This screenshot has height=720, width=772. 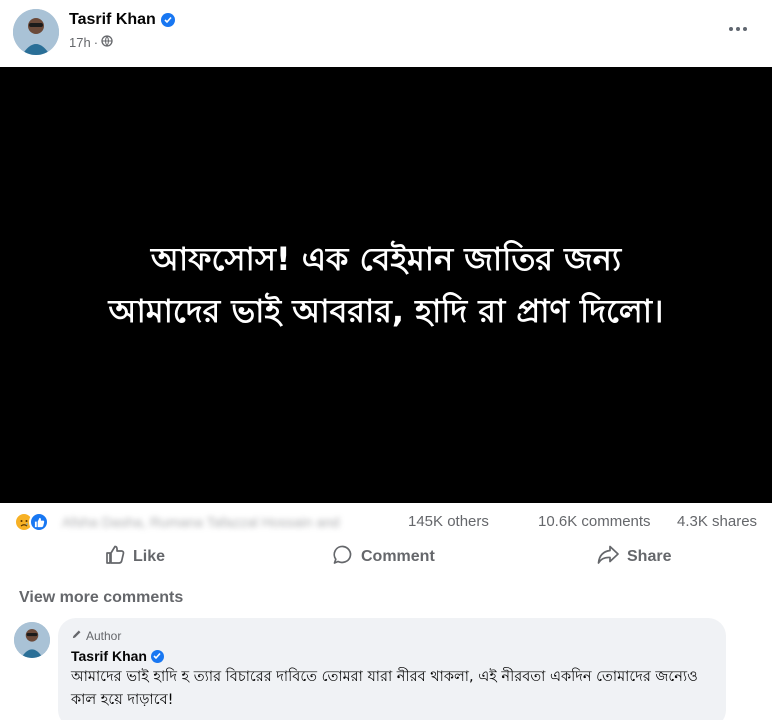 What do you see at coordinates (80, 42) in the screenshot?
I see `post-time: 17h` at bounding box center [80, 42].